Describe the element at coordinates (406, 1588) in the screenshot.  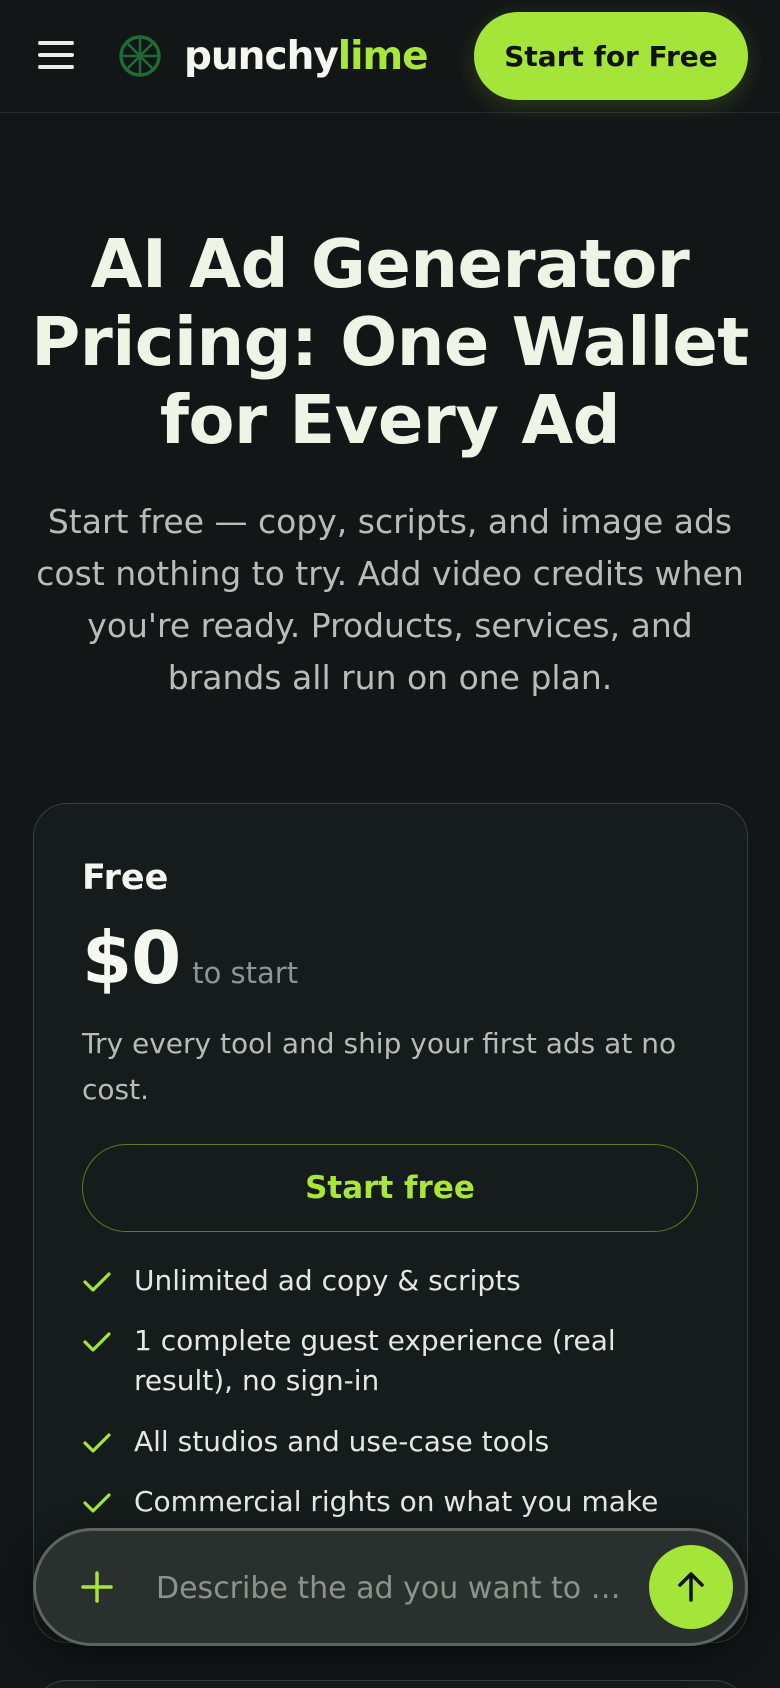
I see `ad-prompt-input` at that location.